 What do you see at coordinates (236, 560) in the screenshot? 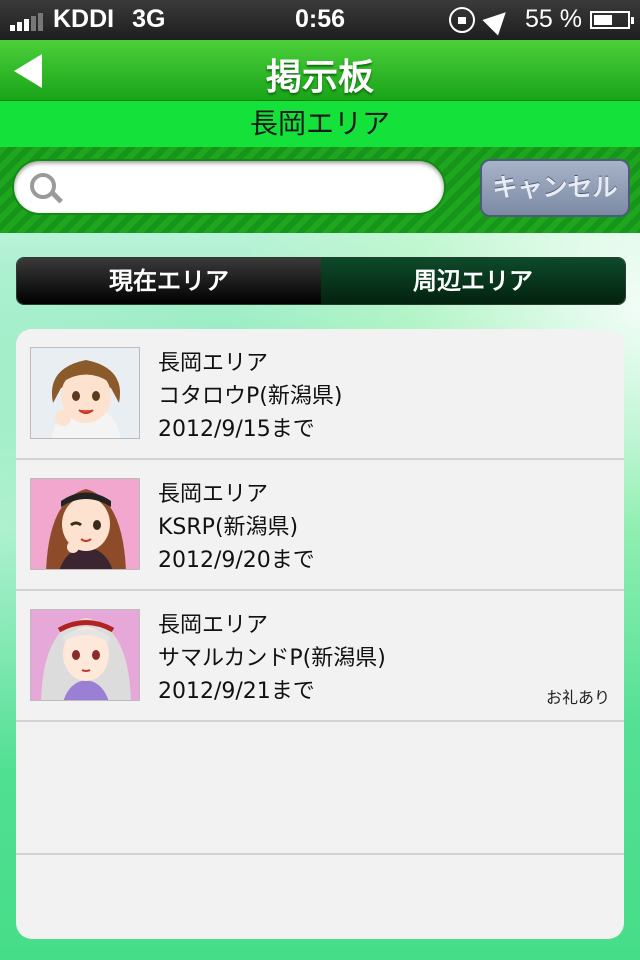
I see `post-expiry: 2012/9/20まで` at bounding box center [236, 560].